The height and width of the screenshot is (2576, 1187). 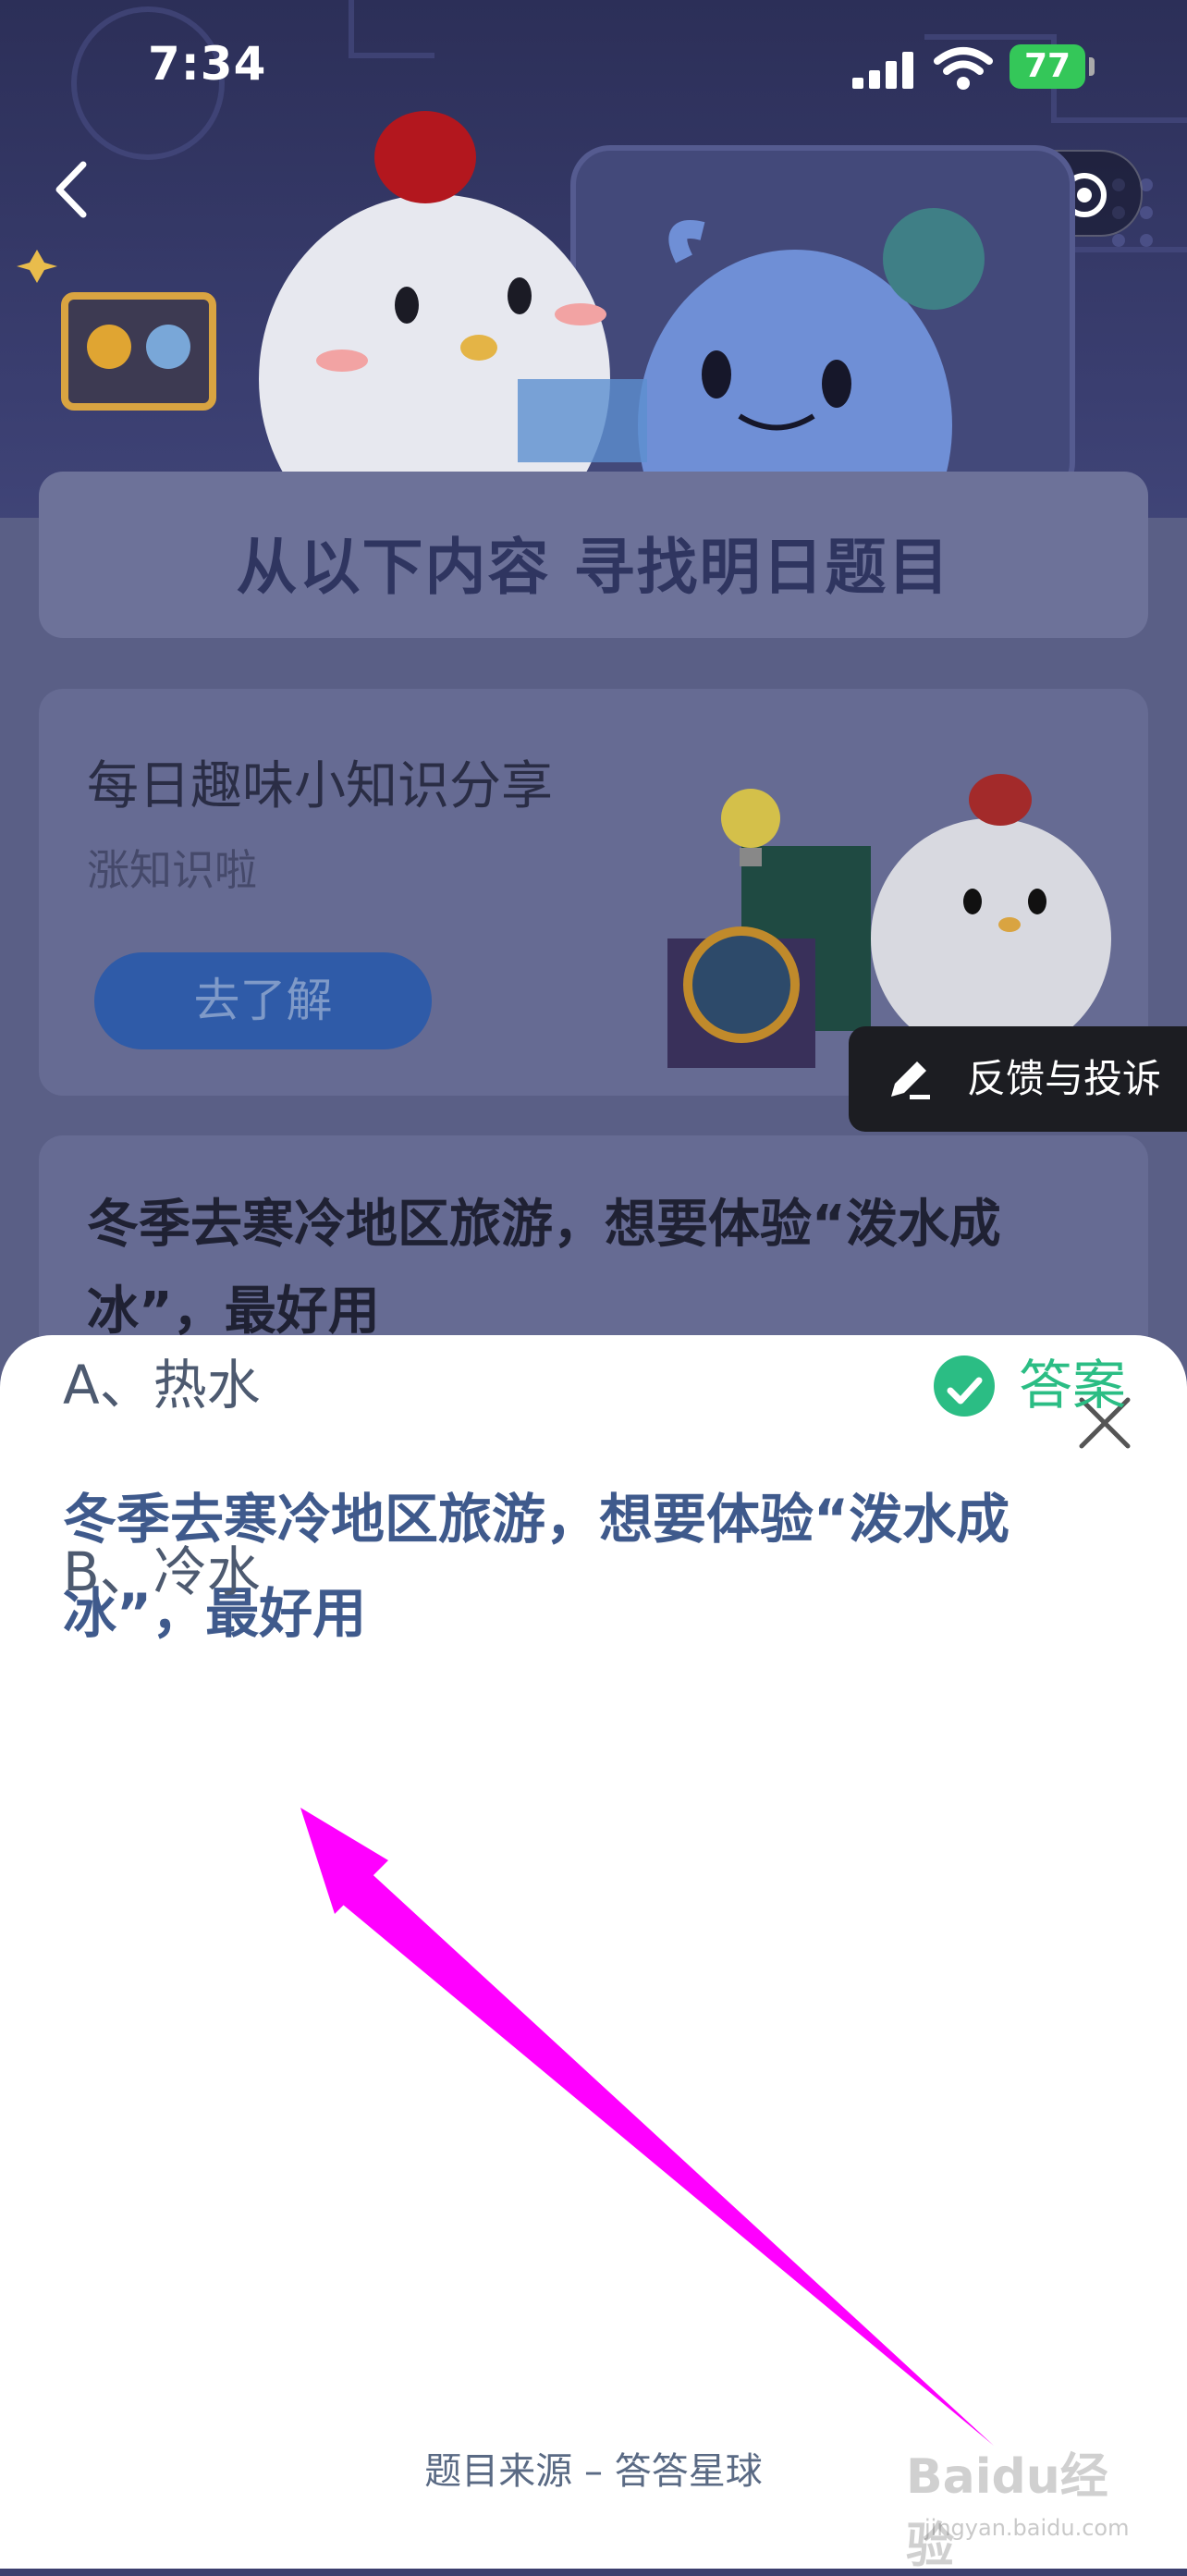 What do you see at coordinates (544, 1268) in the screenshot?
I see `question-preview-text: 冬季去寒冷地区旅游，想要体验“泼水成冰”，最好用` at bounding box center [544, 1268].